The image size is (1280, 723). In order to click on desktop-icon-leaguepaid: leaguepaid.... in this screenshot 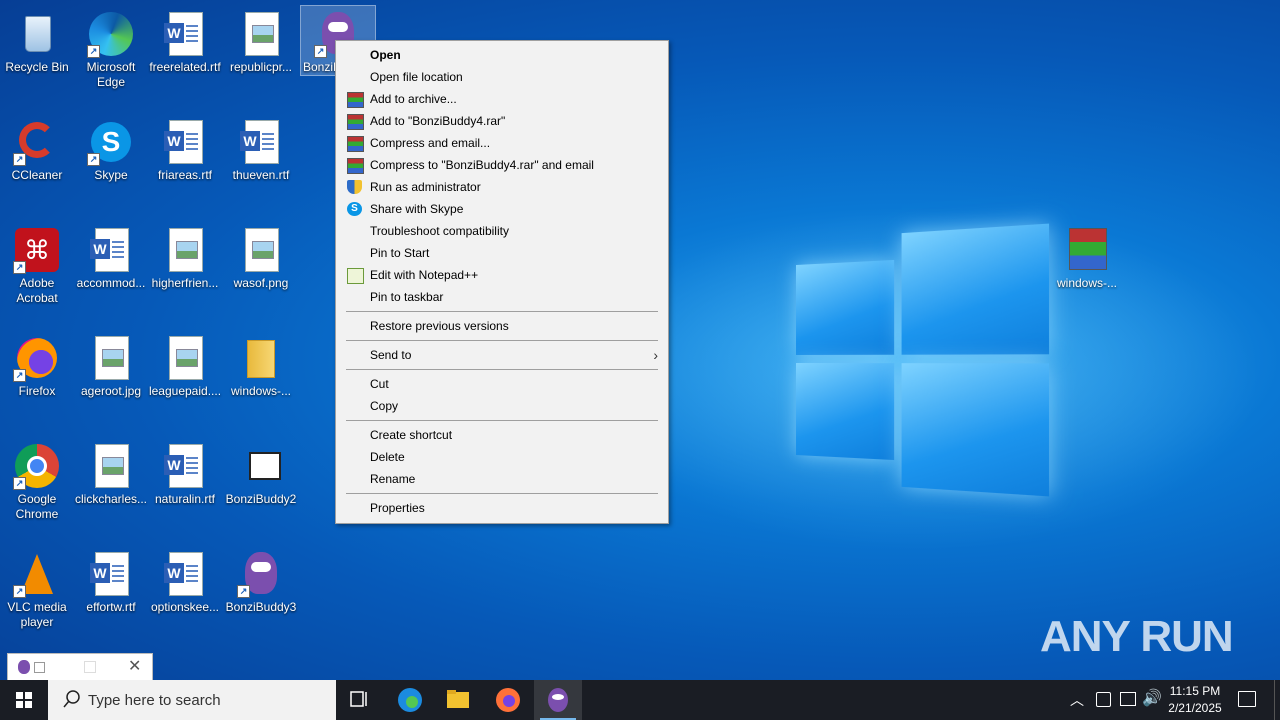, I will do `click(185, 364)`.